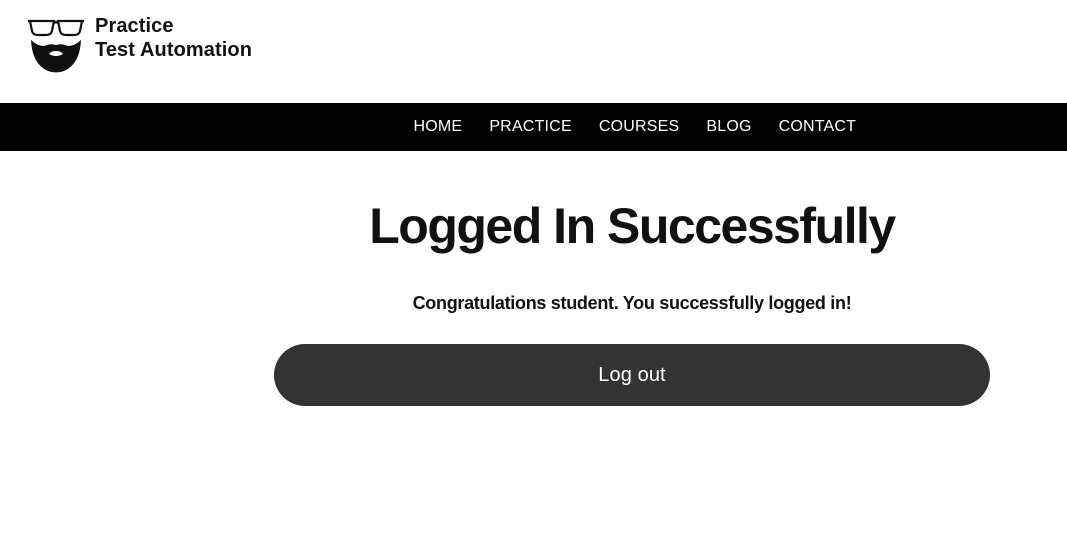  What do you see at coordinates (173, 38) in the screenshot?
I see `logo-text: Practice Test Automation` at bounding box center [173, 38].